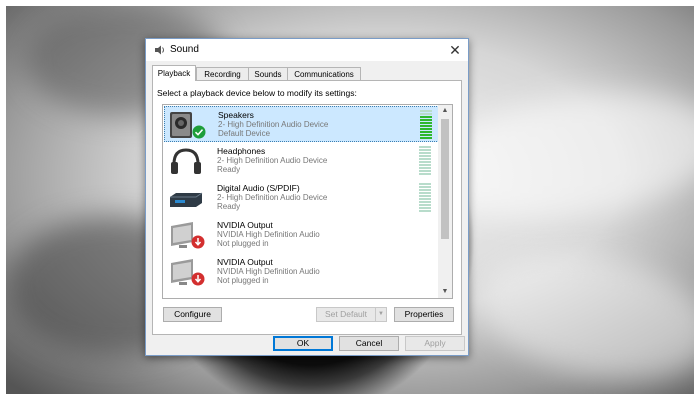 This screenshot has height=400, width=700. What do you see at coordinates (303, 343) in the screenshot?
I see `ok-button: OK` at bounding box center [303, 343].